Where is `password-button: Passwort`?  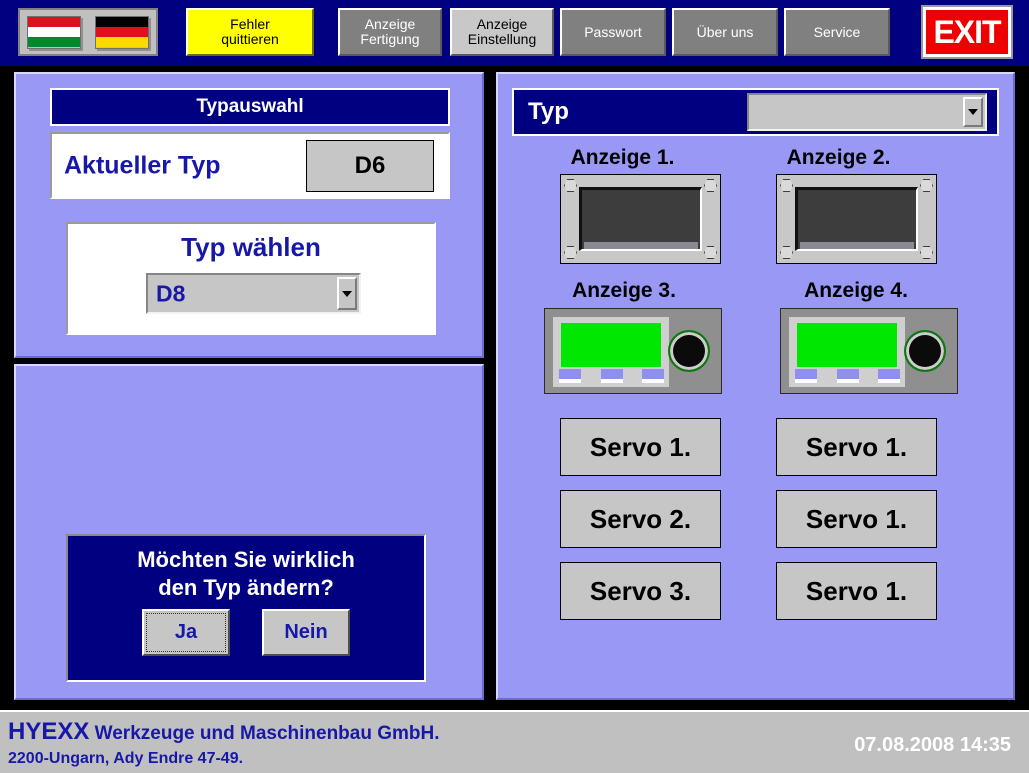 password-button: Passwort is located at coordinates (613, 32).